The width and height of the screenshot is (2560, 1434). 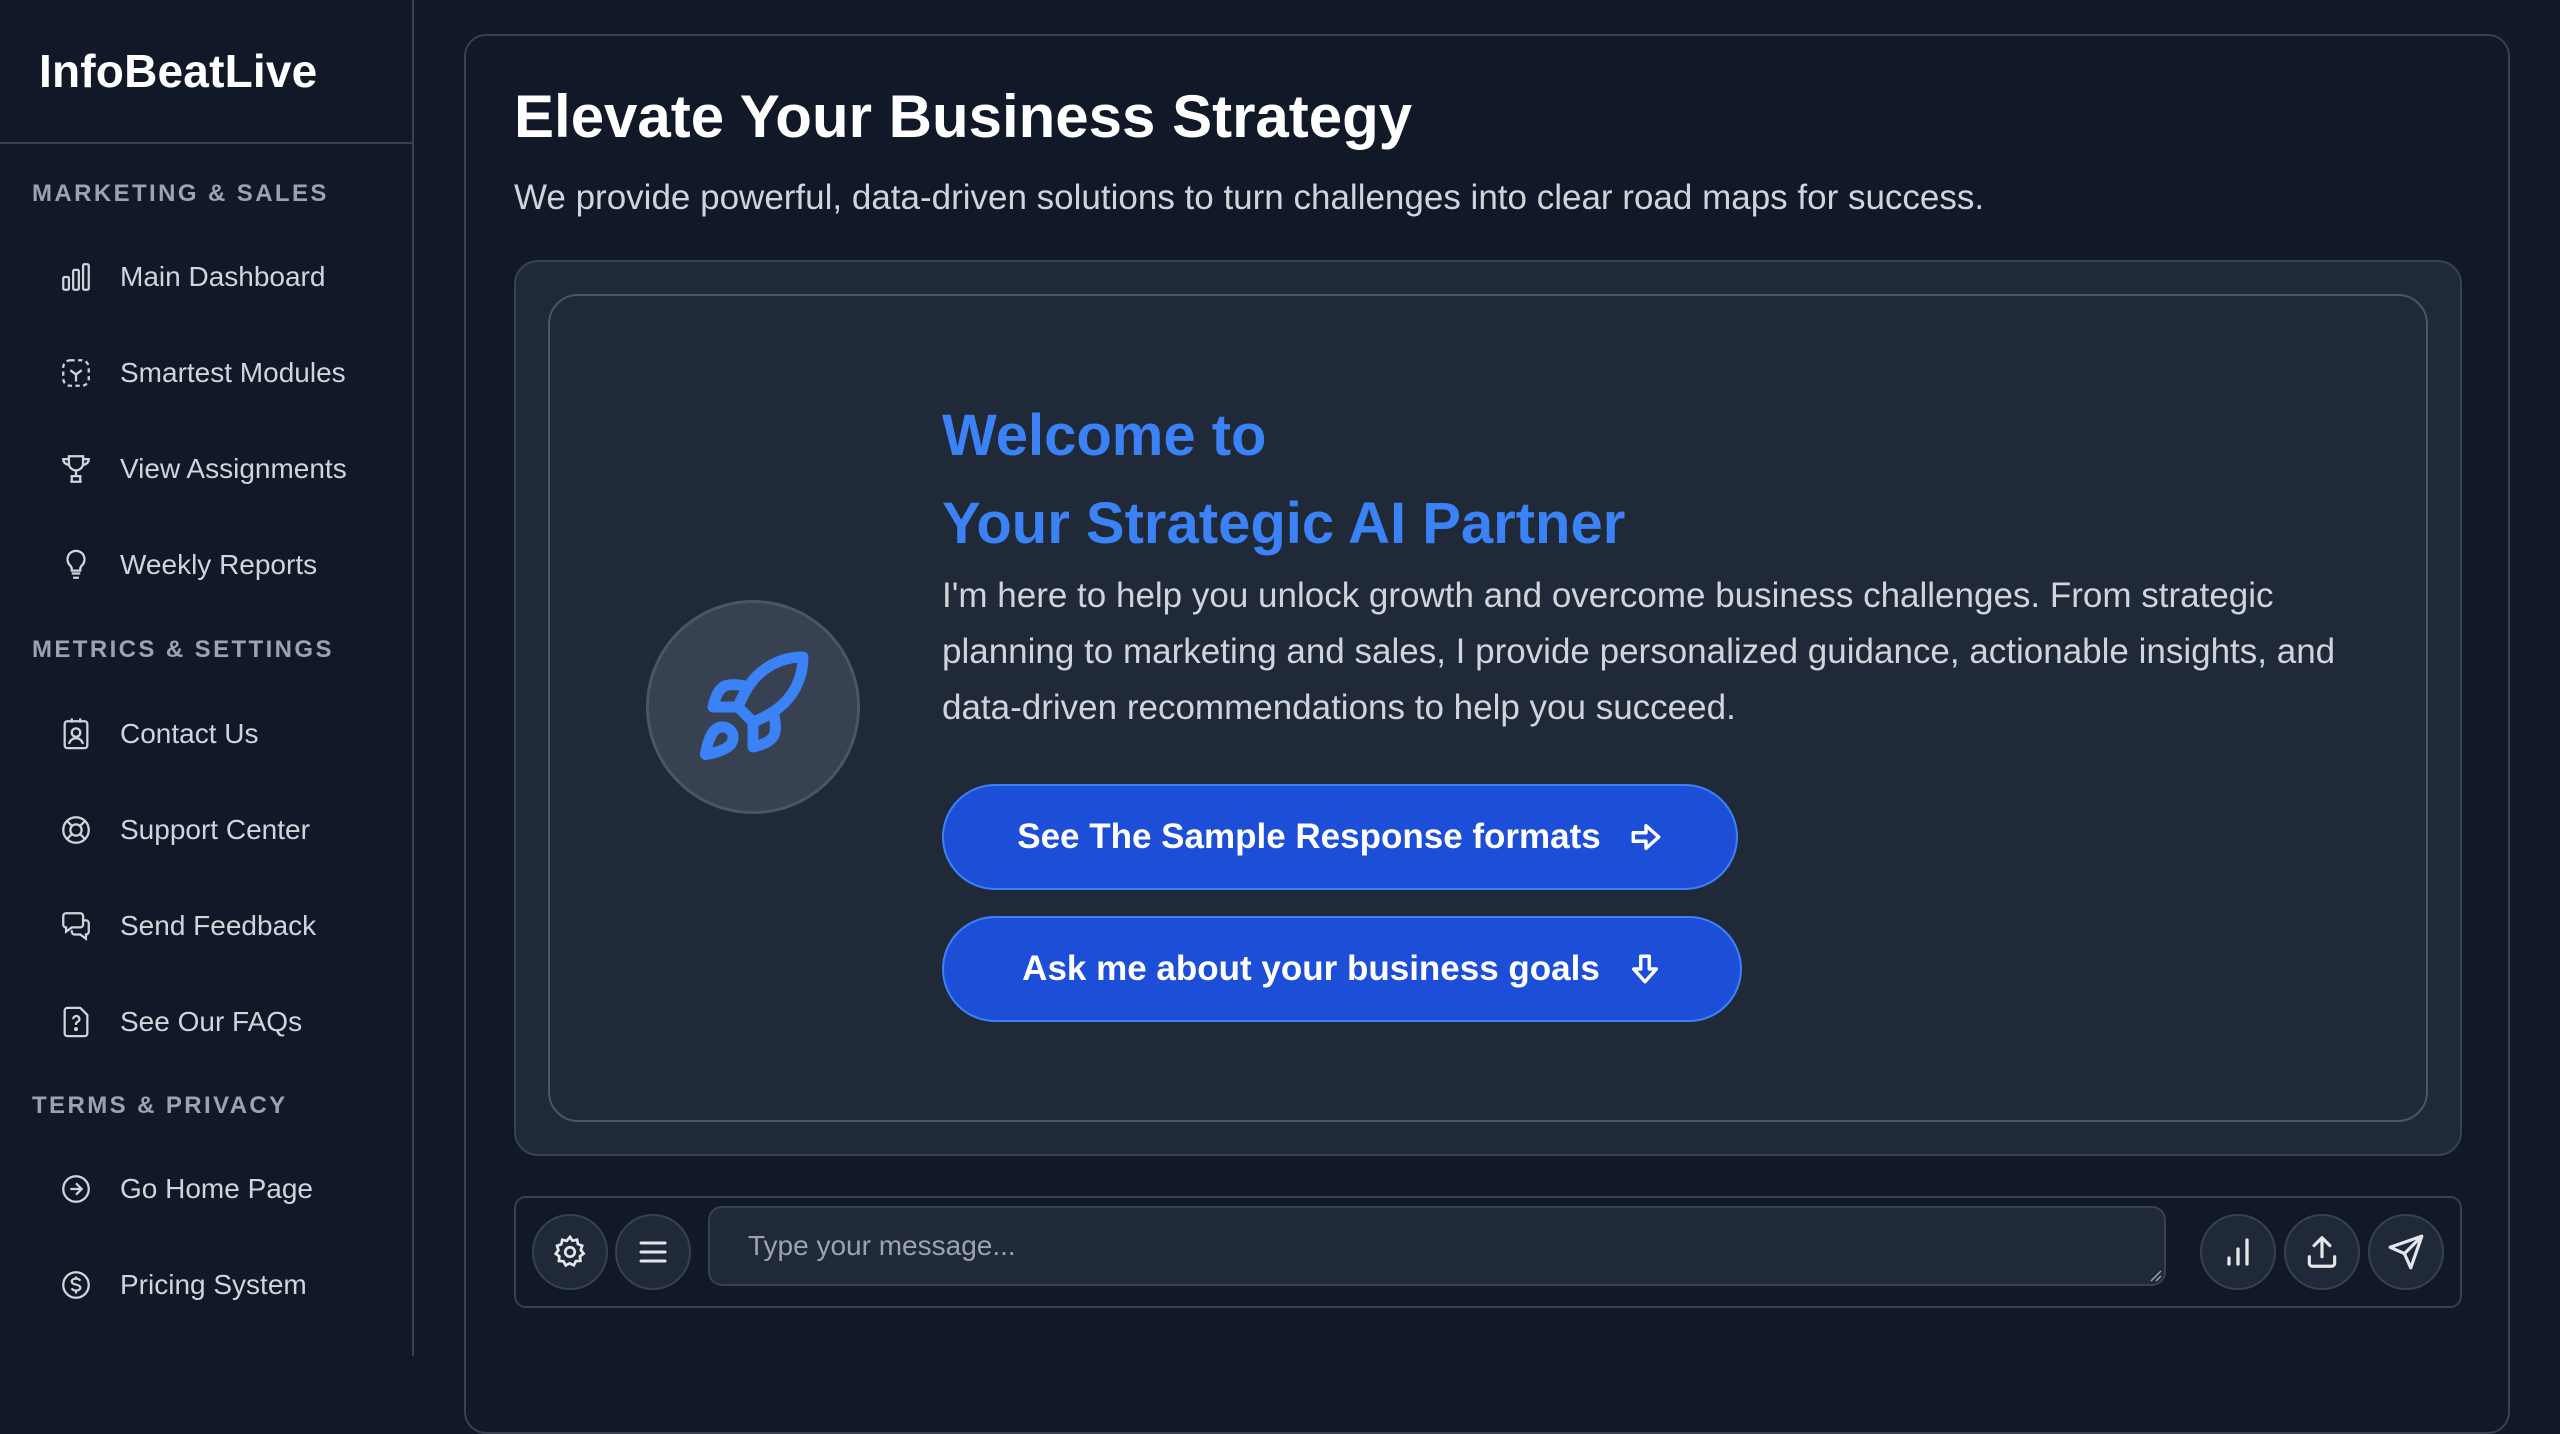 I want to click on sidebar-item-label: View Assignments, so click(x=233, y=468).